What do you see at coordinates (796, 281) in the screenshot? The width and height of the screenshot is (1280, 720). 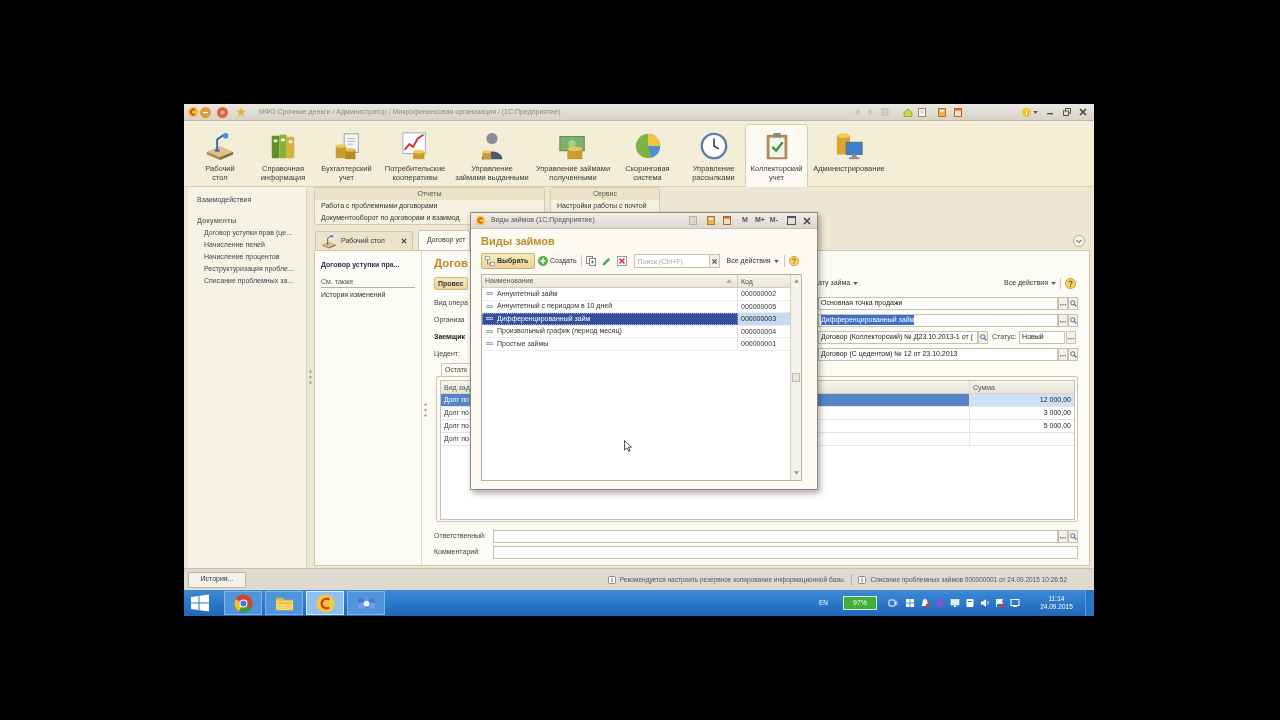 I see `scroll-up-icon` at bounding box center [796, 281].